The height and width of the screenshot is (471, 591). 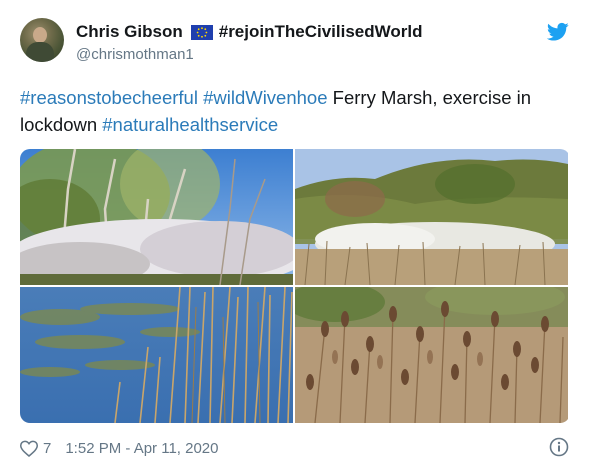 I want to click on hashtag-link: #reasonstobecheerful, so click(x=109, y=97).